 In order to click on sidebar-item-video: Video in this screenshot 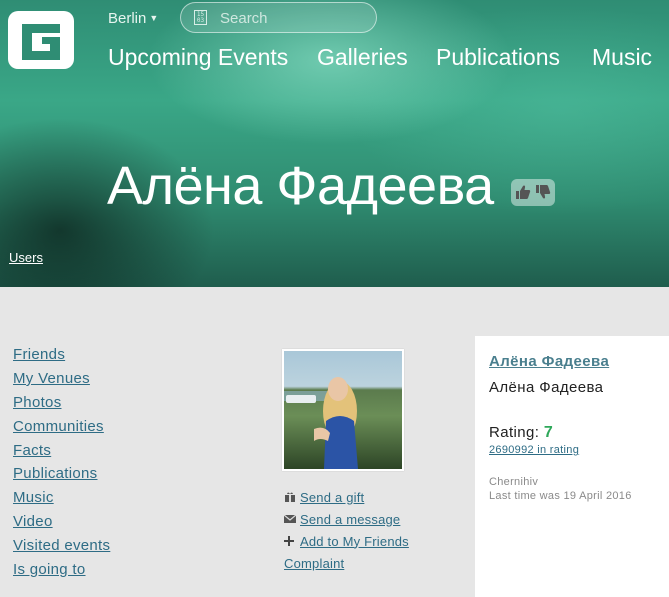, I will do `click(61, 524)`.